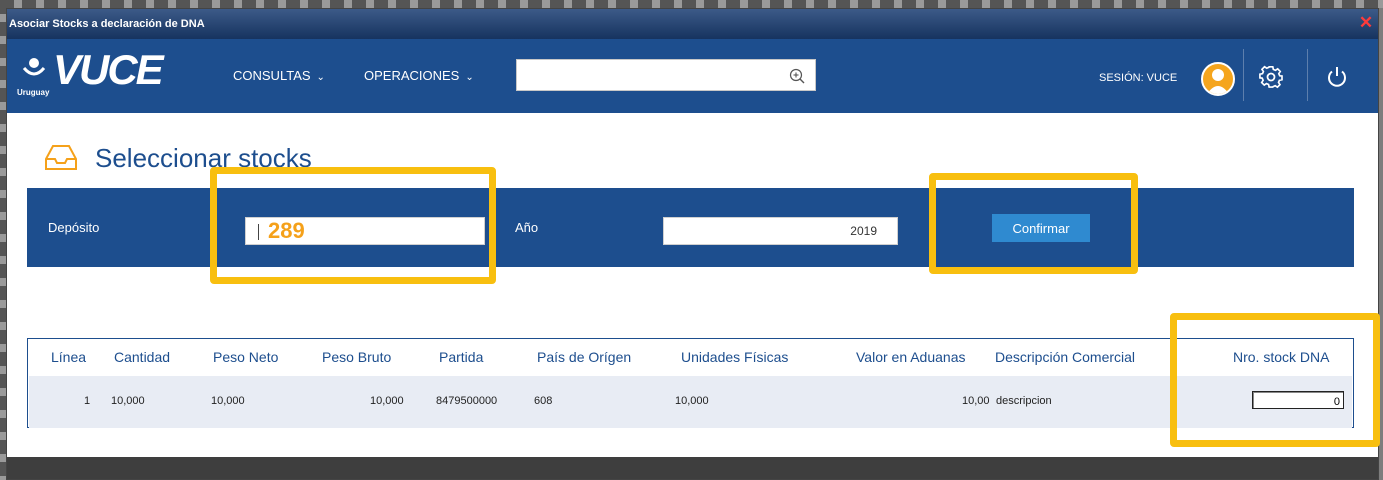 The height and width of the screenshot is (480, 1383). I want to click on search-input, so click(666, 75).